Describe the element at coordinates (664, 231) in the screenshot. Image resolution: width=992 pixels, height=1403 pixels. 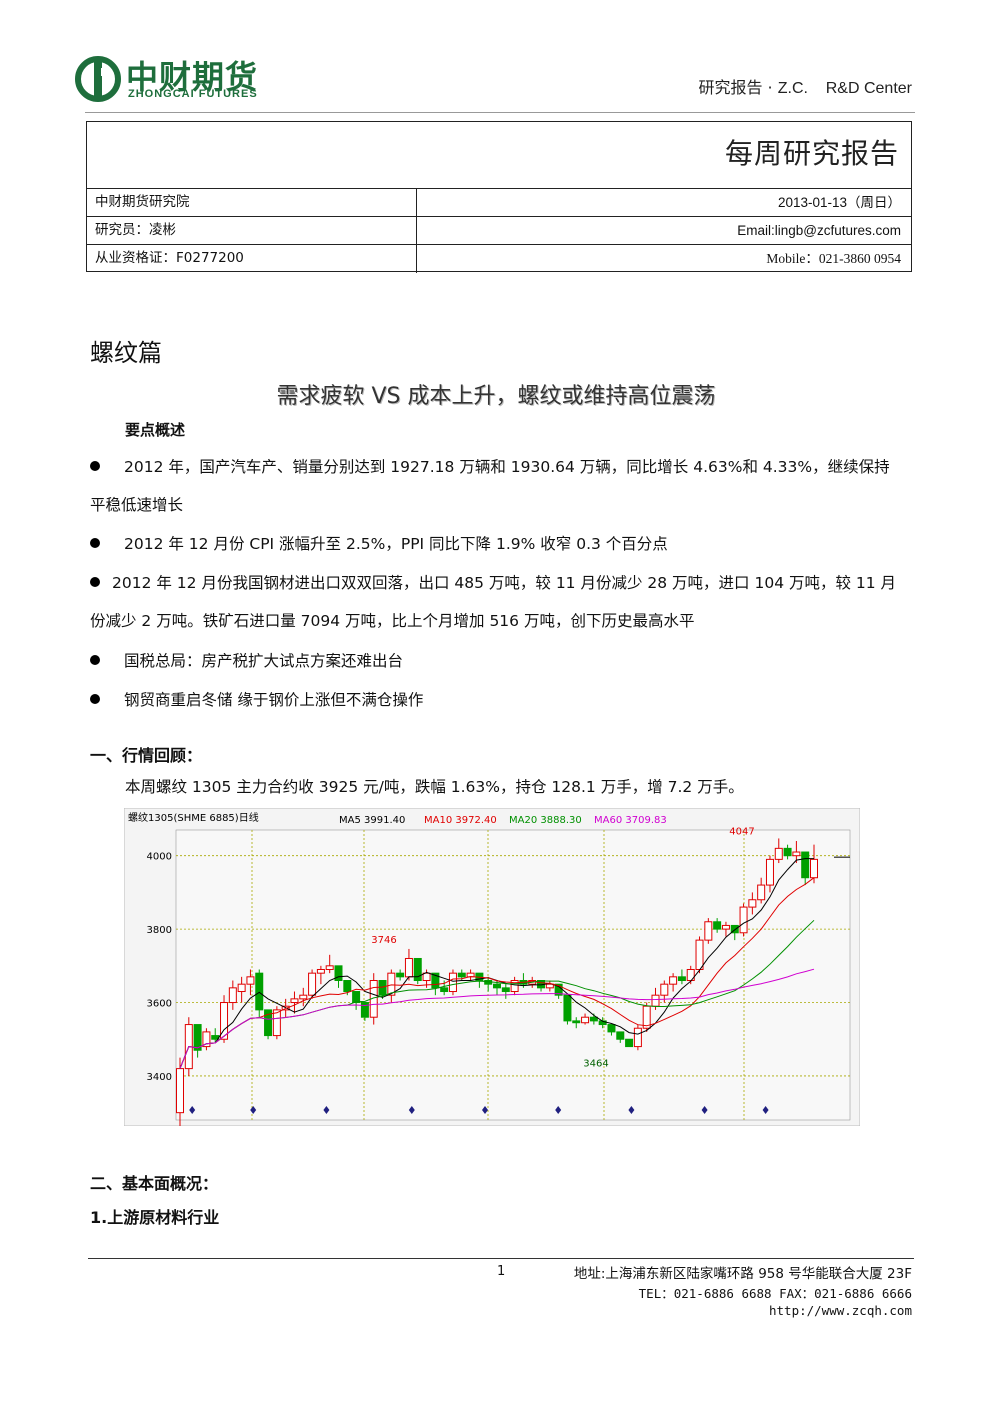
I see `researcher-email: Email:lingb@zcfutures.com` at that location.